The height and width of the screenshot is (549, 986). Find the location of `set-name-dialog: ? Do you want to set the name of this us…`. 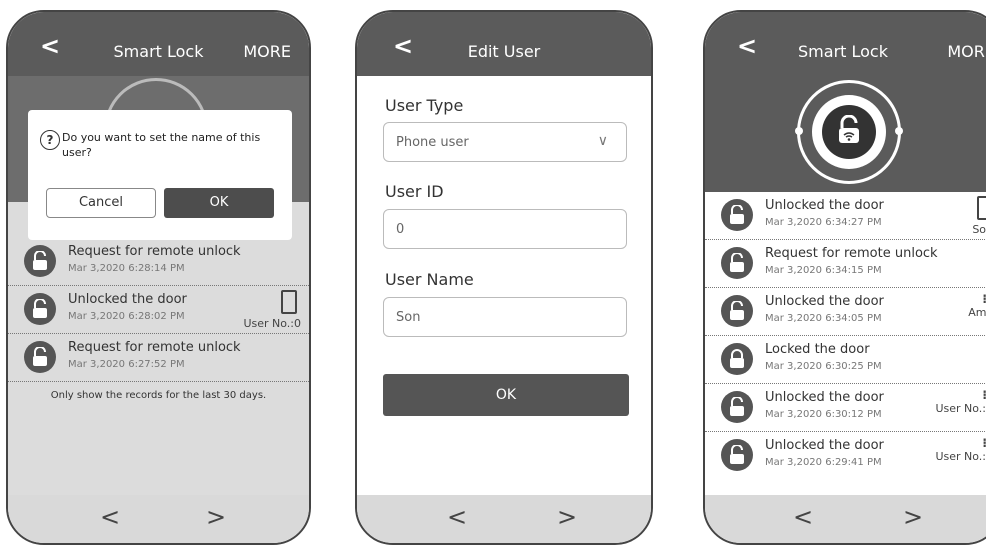

set-name-dialog: ? Do you want to set the name of this us… is located at coordinates (160, 175).